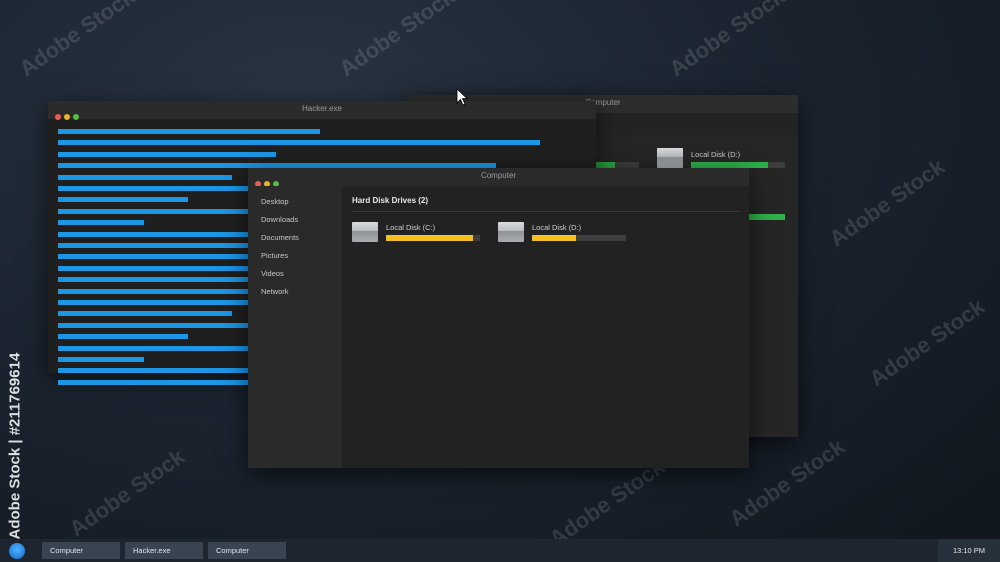 Image resolution: width=1000 pixels, height=562 pixels. I want to click on minimize-button, so click(67, 117).